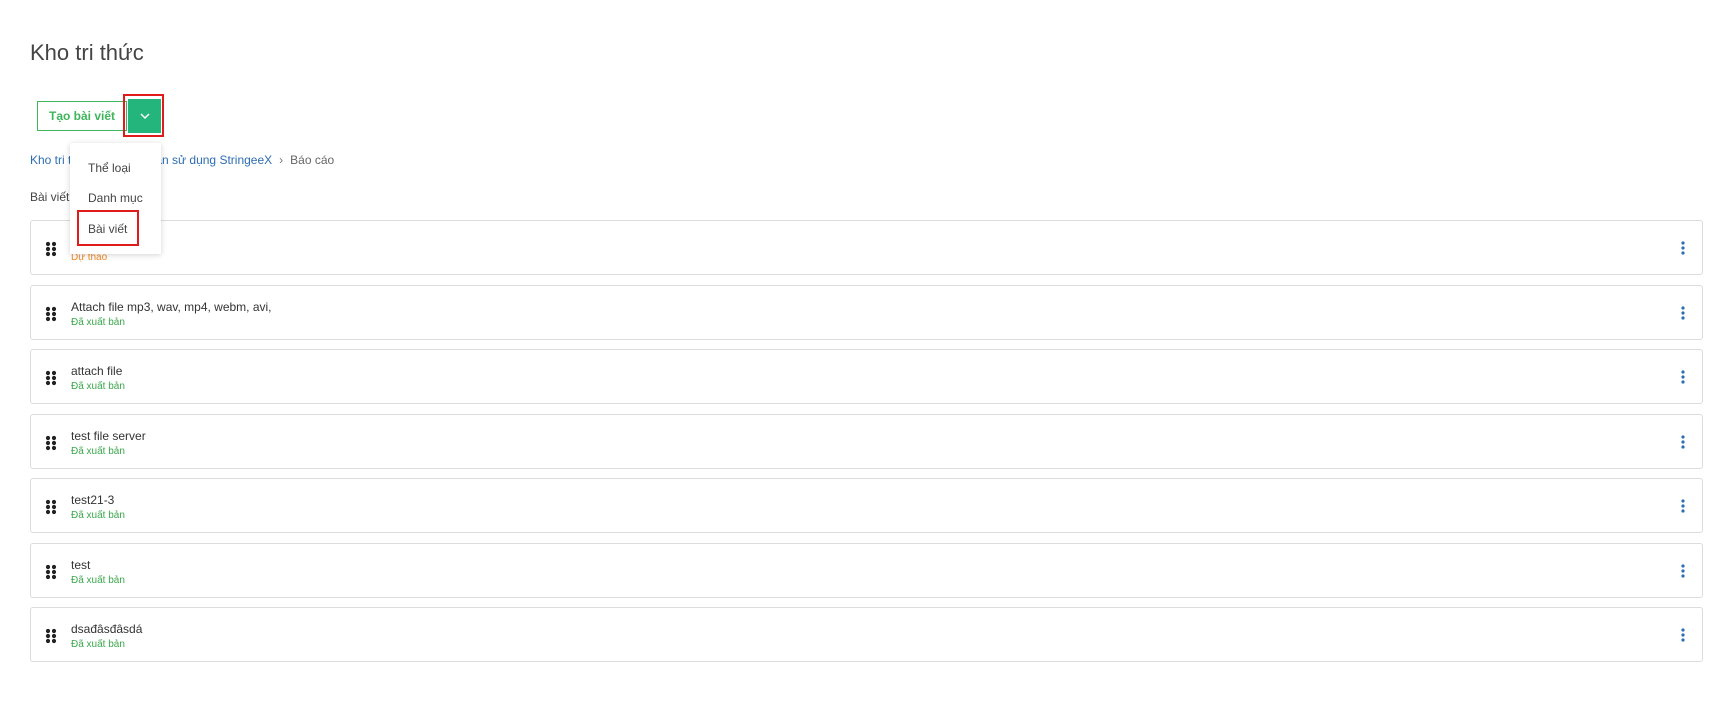  What do you see at coordinates (92, 500) in the screenshot?
I see `article-title: test21-3` at bounding box center [92, 500].